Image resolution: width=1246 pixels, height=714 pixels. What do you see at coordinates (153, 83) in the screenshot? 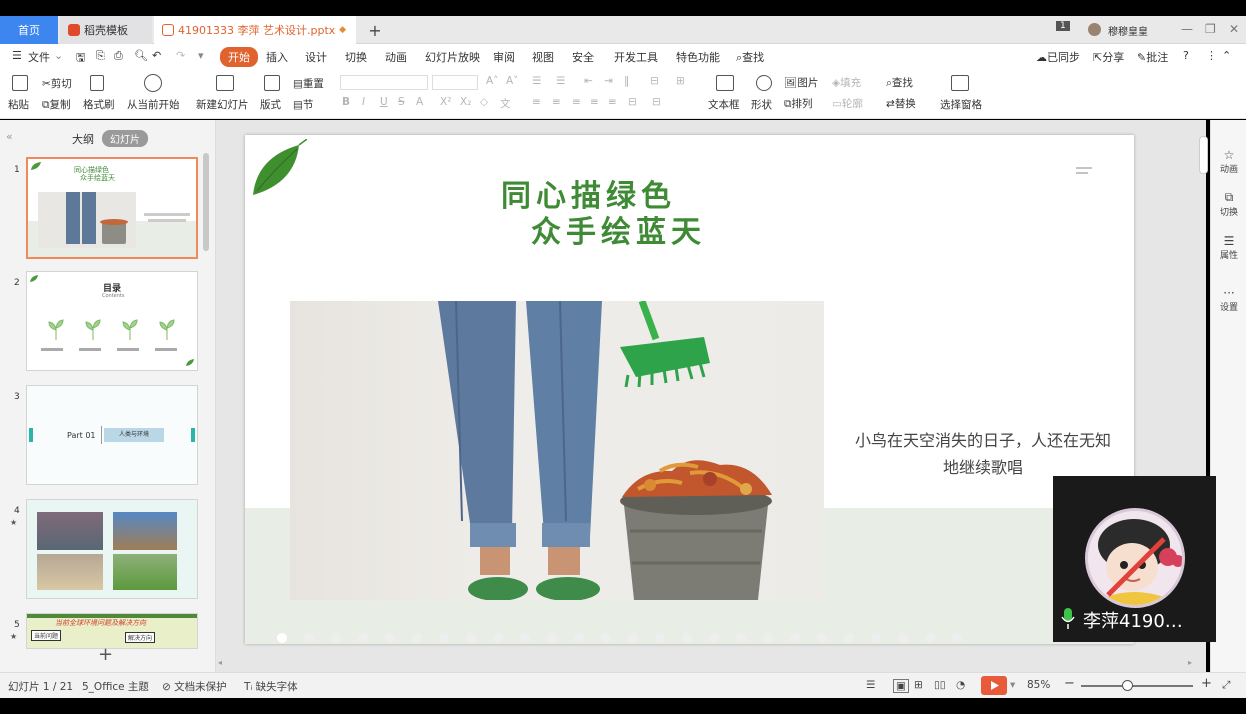
I see `play-from-current-icon` at bounding box center [153, 83].